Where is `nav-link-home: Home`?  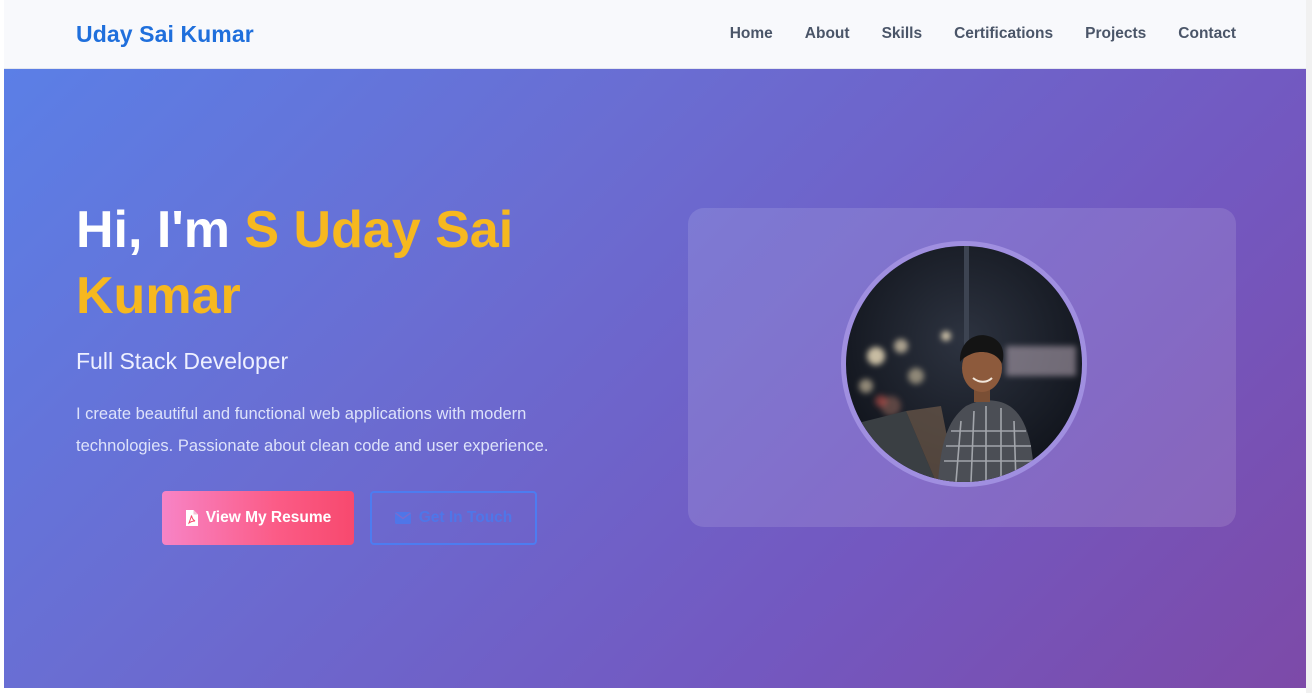
nav-link-home: Home is located at coordinates (751, 34).